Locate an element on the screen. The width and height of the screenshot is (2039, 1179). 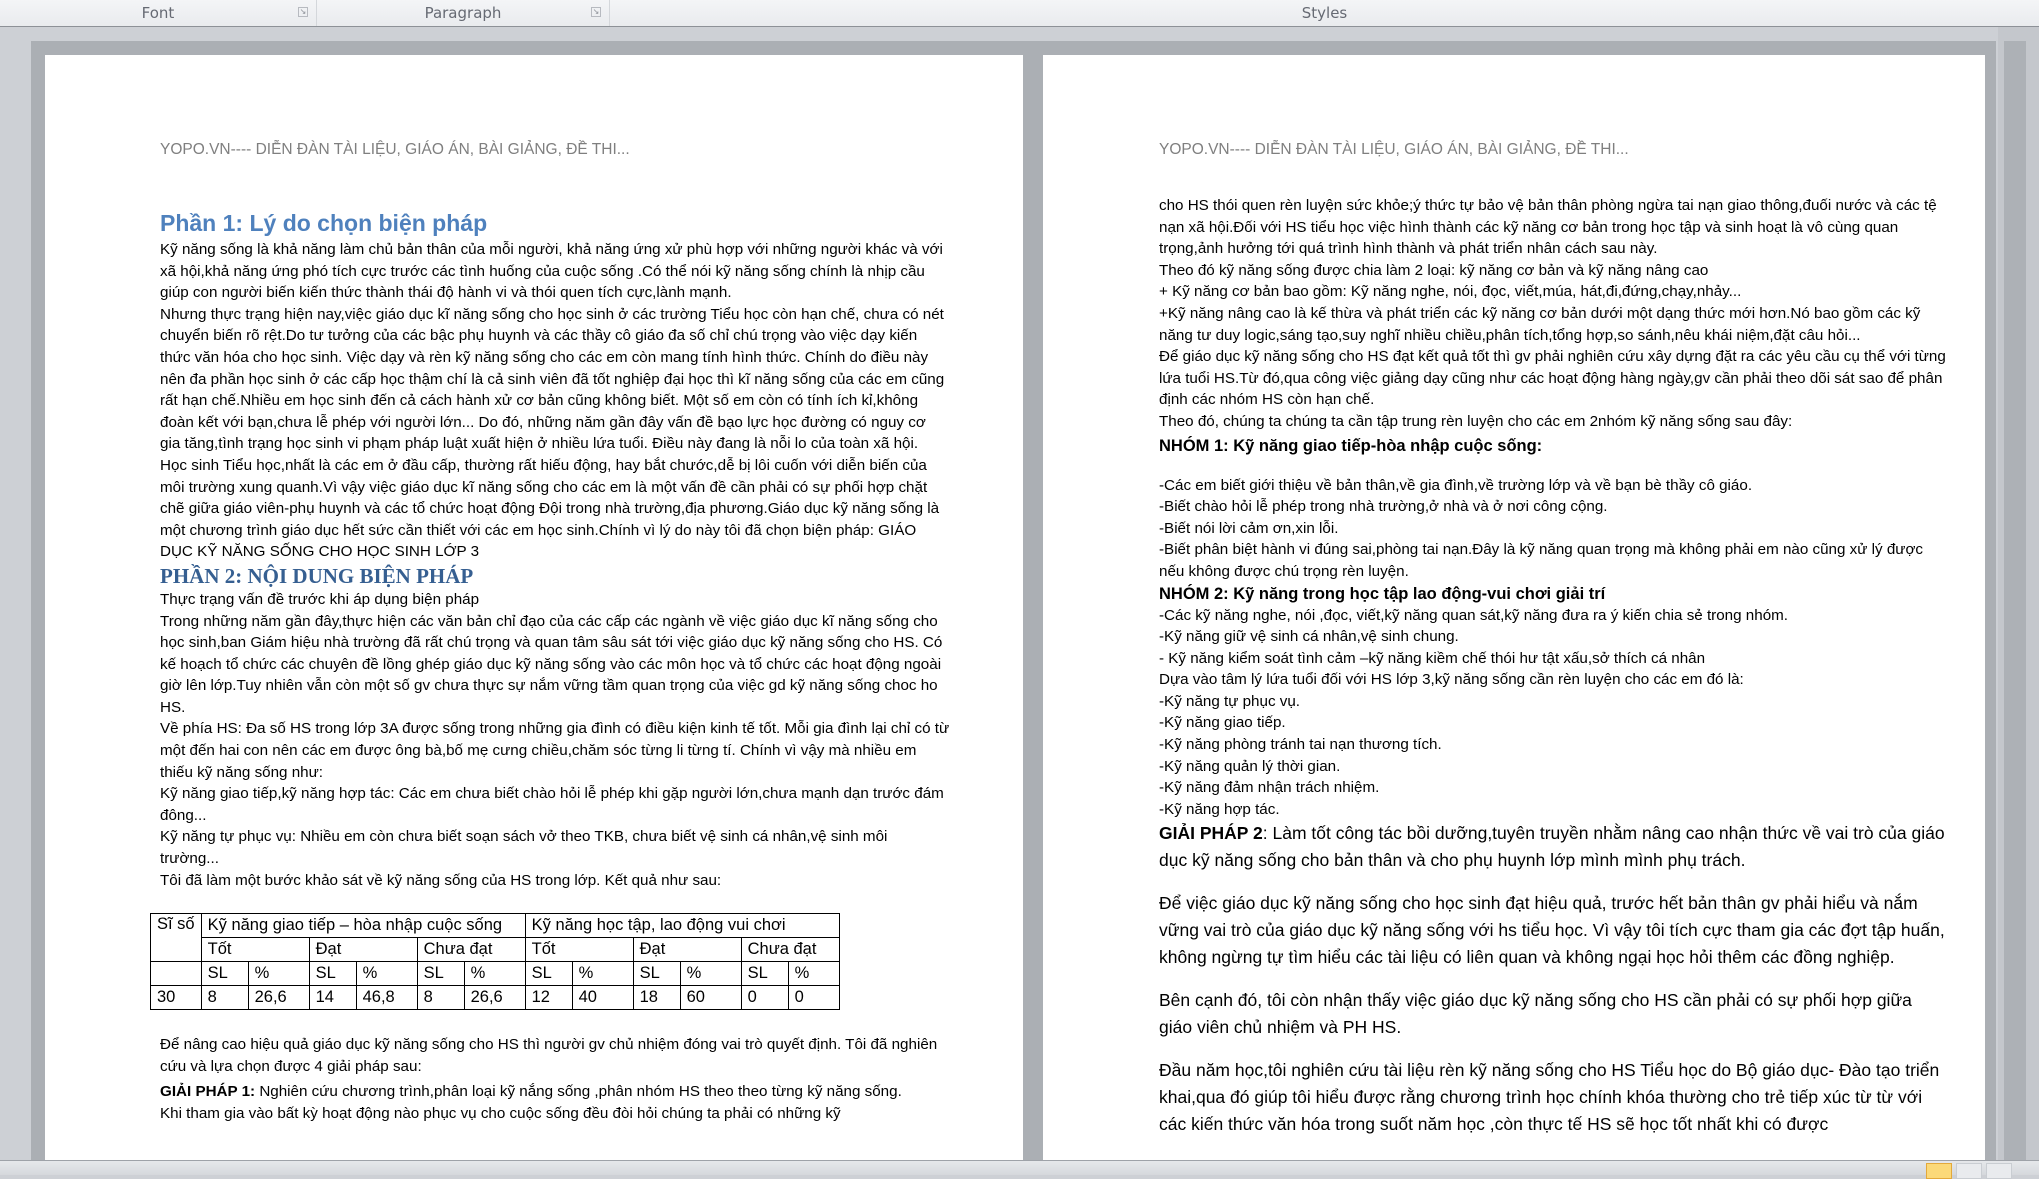
table-cell: 46,8 is located at coordinates (386, 998).